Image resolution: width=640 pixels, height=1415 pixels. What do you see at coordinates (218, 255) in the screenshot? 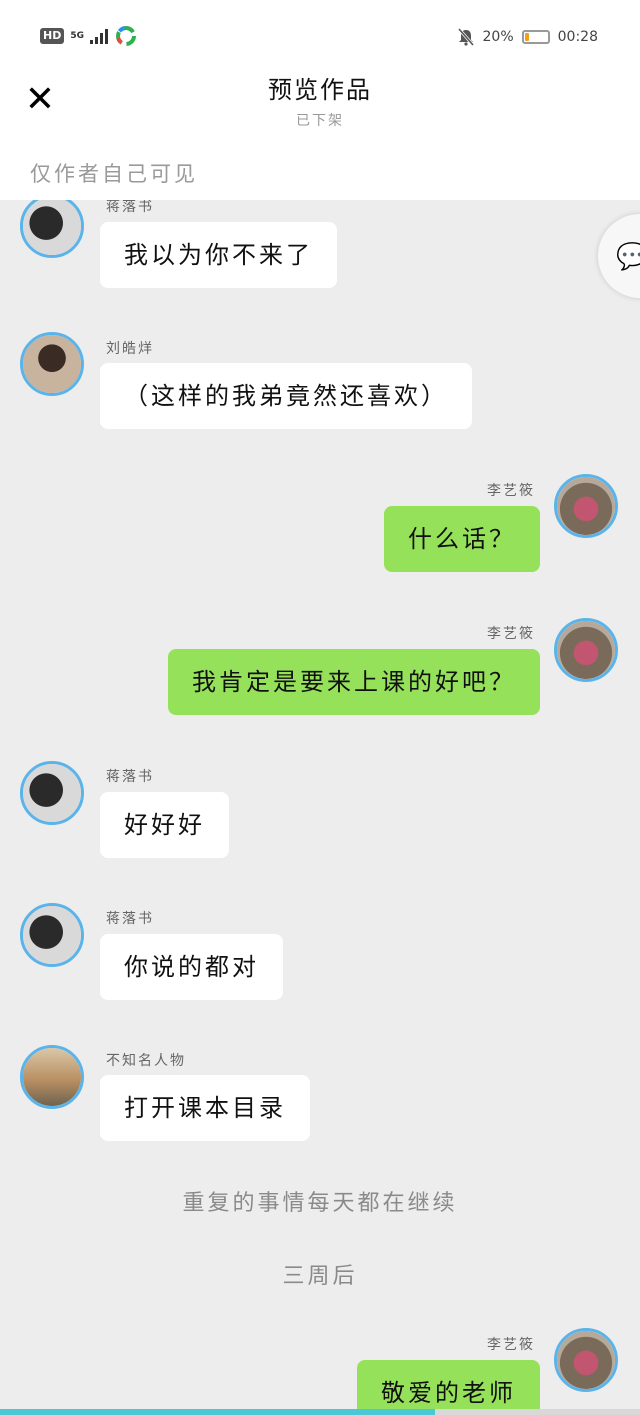
I see `message-bubble: 我以为你不来了` at bounding box center [218, 255].